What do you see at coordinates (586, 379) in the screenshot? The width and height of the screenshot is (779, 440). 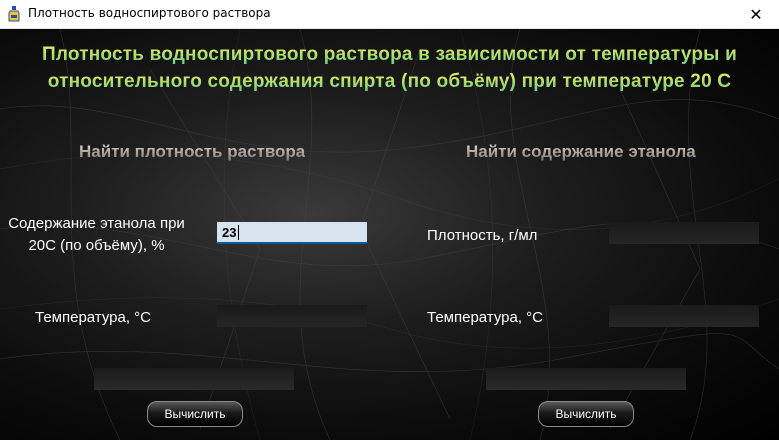 I see `ethanol-result-field` at bounding box center [586, 379].